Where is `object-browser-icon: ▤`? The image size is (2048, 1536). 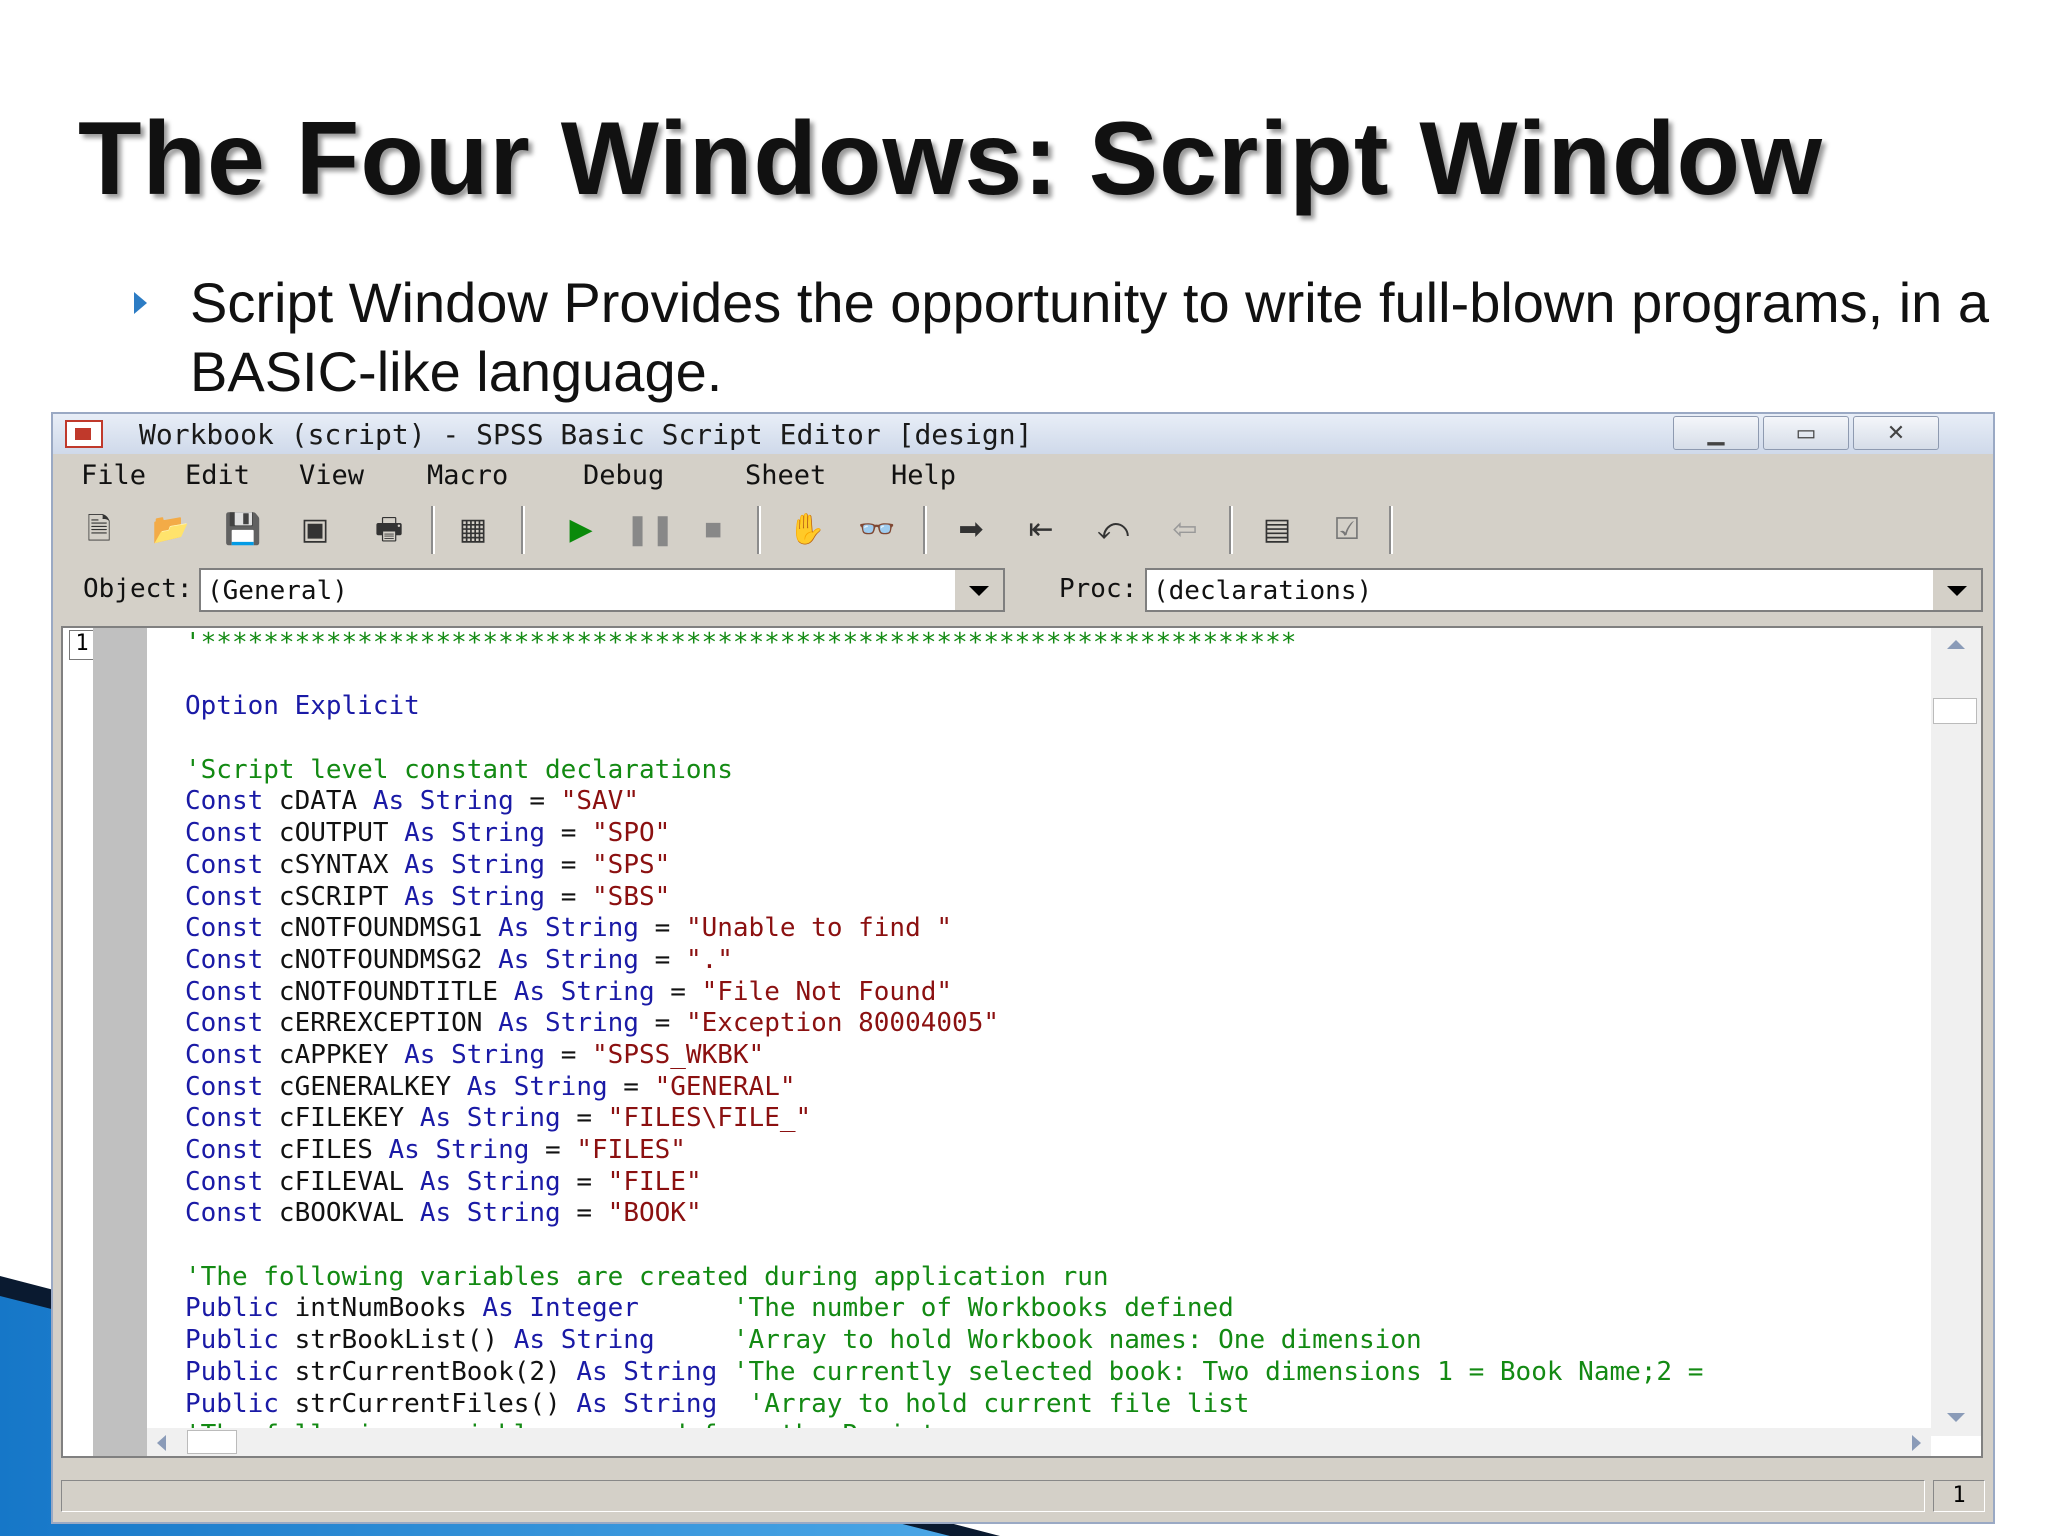
object-browser-icon: ▤ is located at coordinates (1277, 530).